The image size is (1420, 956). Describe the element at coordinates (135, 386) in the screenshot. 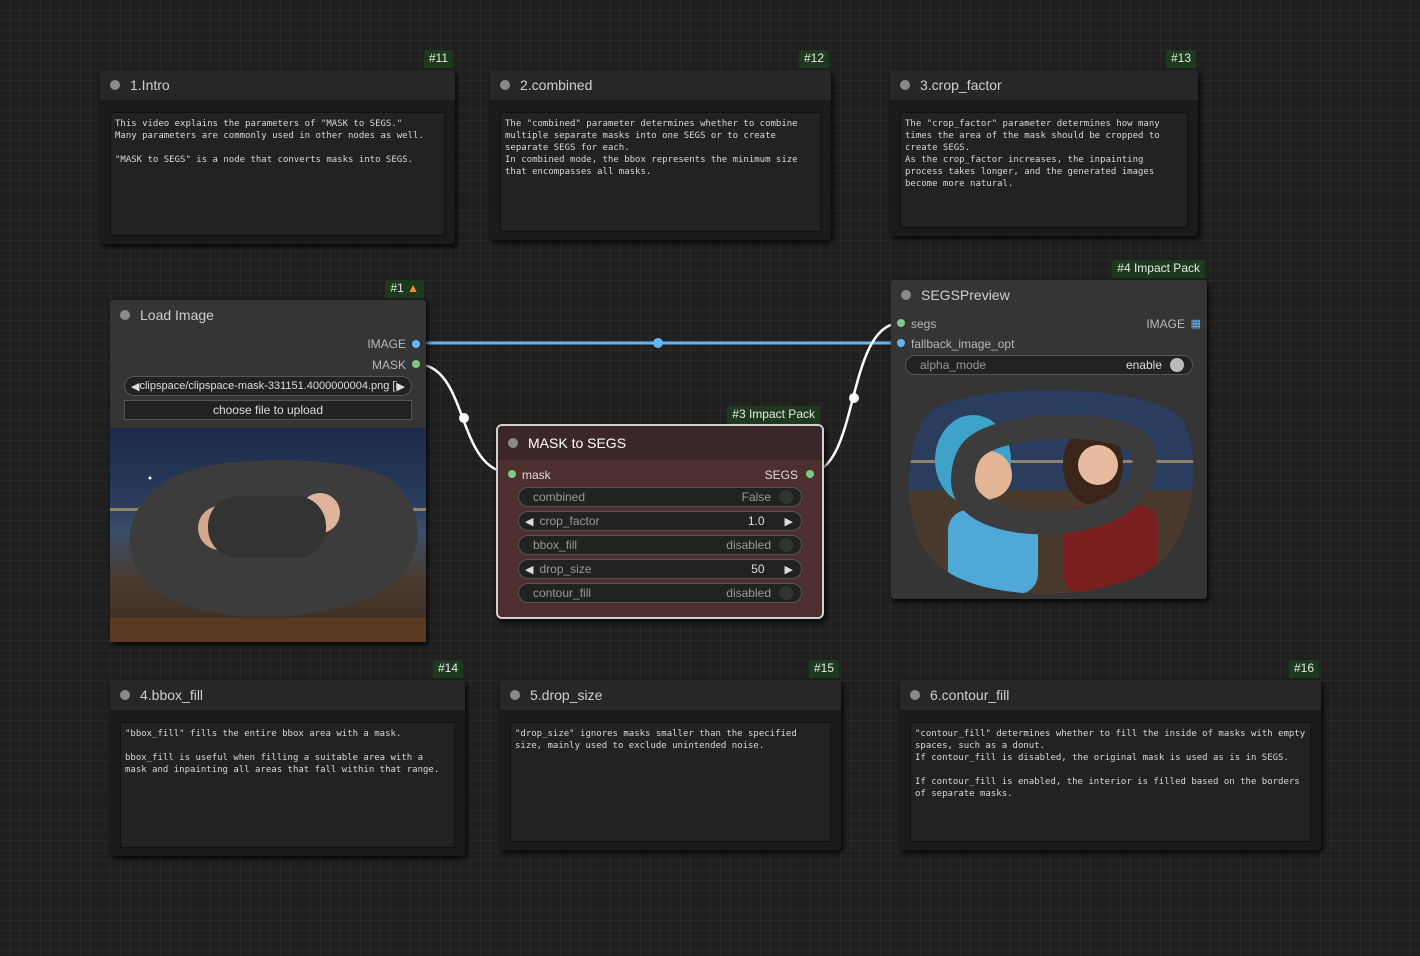

I see `combo-prev-arrow-icon: ◀` at that location.